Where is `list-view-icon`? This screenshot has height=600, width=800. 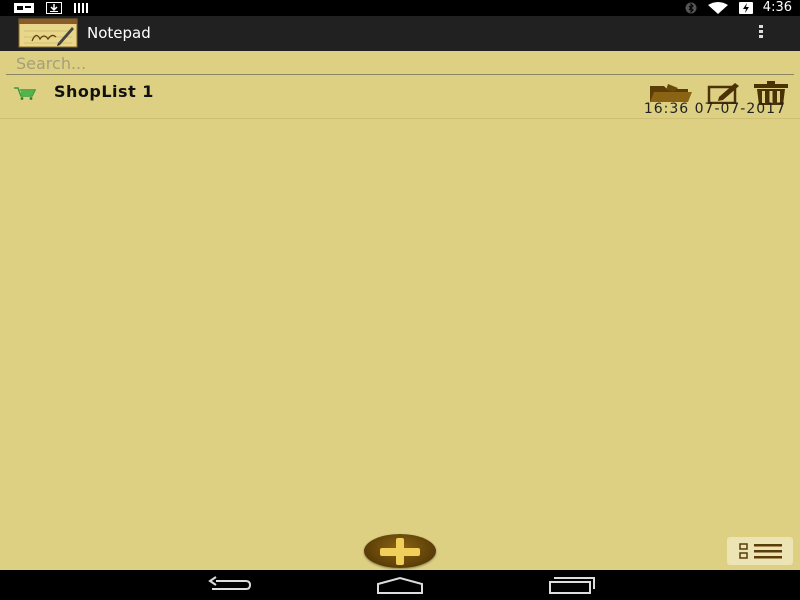 list-view-icon is located at coordinates (760, 551).